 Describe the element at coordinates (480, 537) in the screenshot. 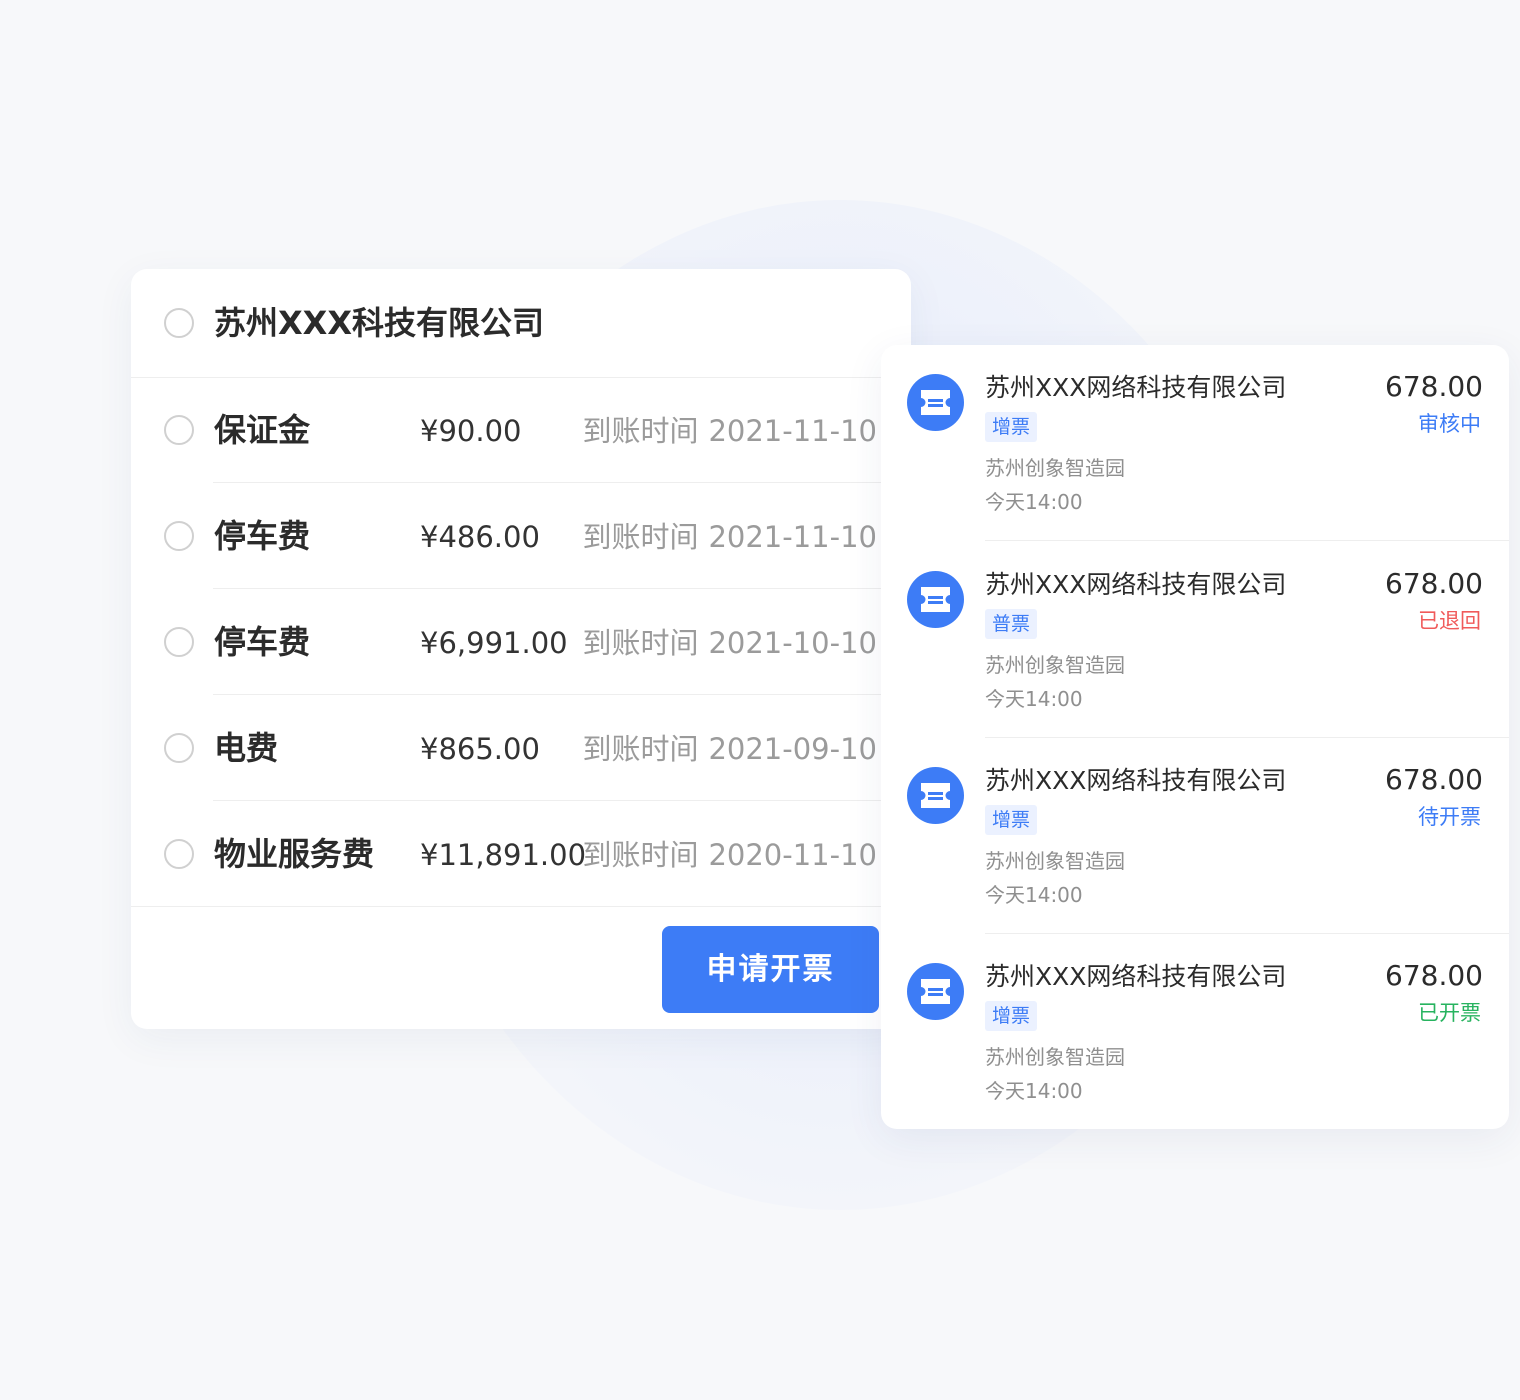

I see `fee-amount: ¥486.00` at that location.